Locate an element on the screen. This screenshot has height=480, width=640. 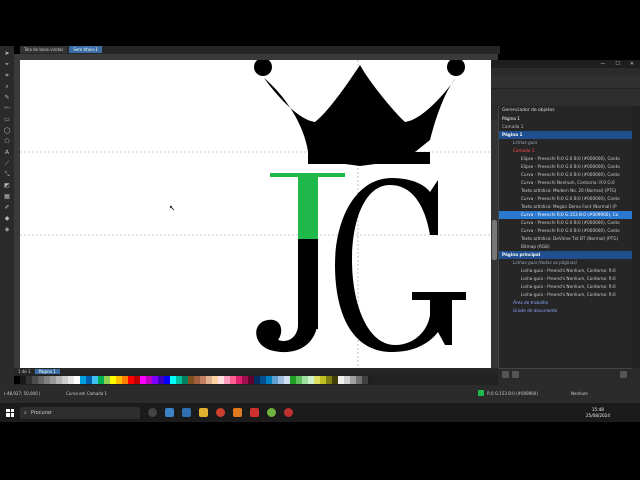
delete-icon is located at coordinates (623, 374).